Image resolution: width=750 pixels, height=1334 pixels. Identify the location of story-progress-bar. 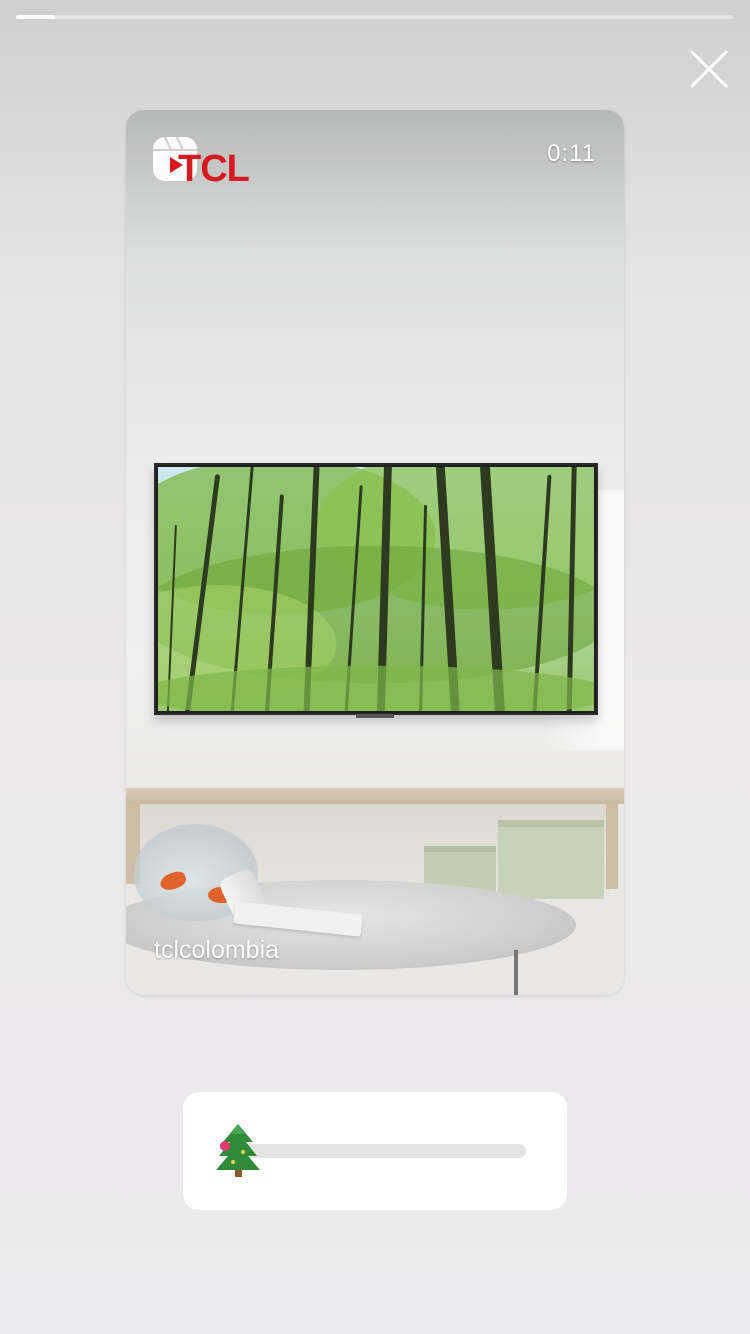
(375, 17).